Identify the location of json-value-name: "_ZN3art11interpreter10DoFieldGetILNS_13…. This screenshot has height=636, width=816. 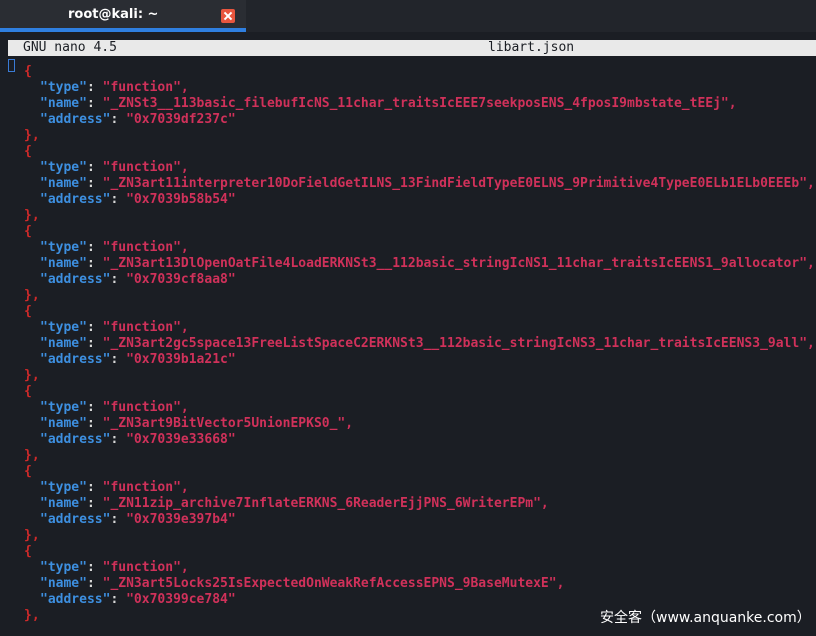
(455, 183).